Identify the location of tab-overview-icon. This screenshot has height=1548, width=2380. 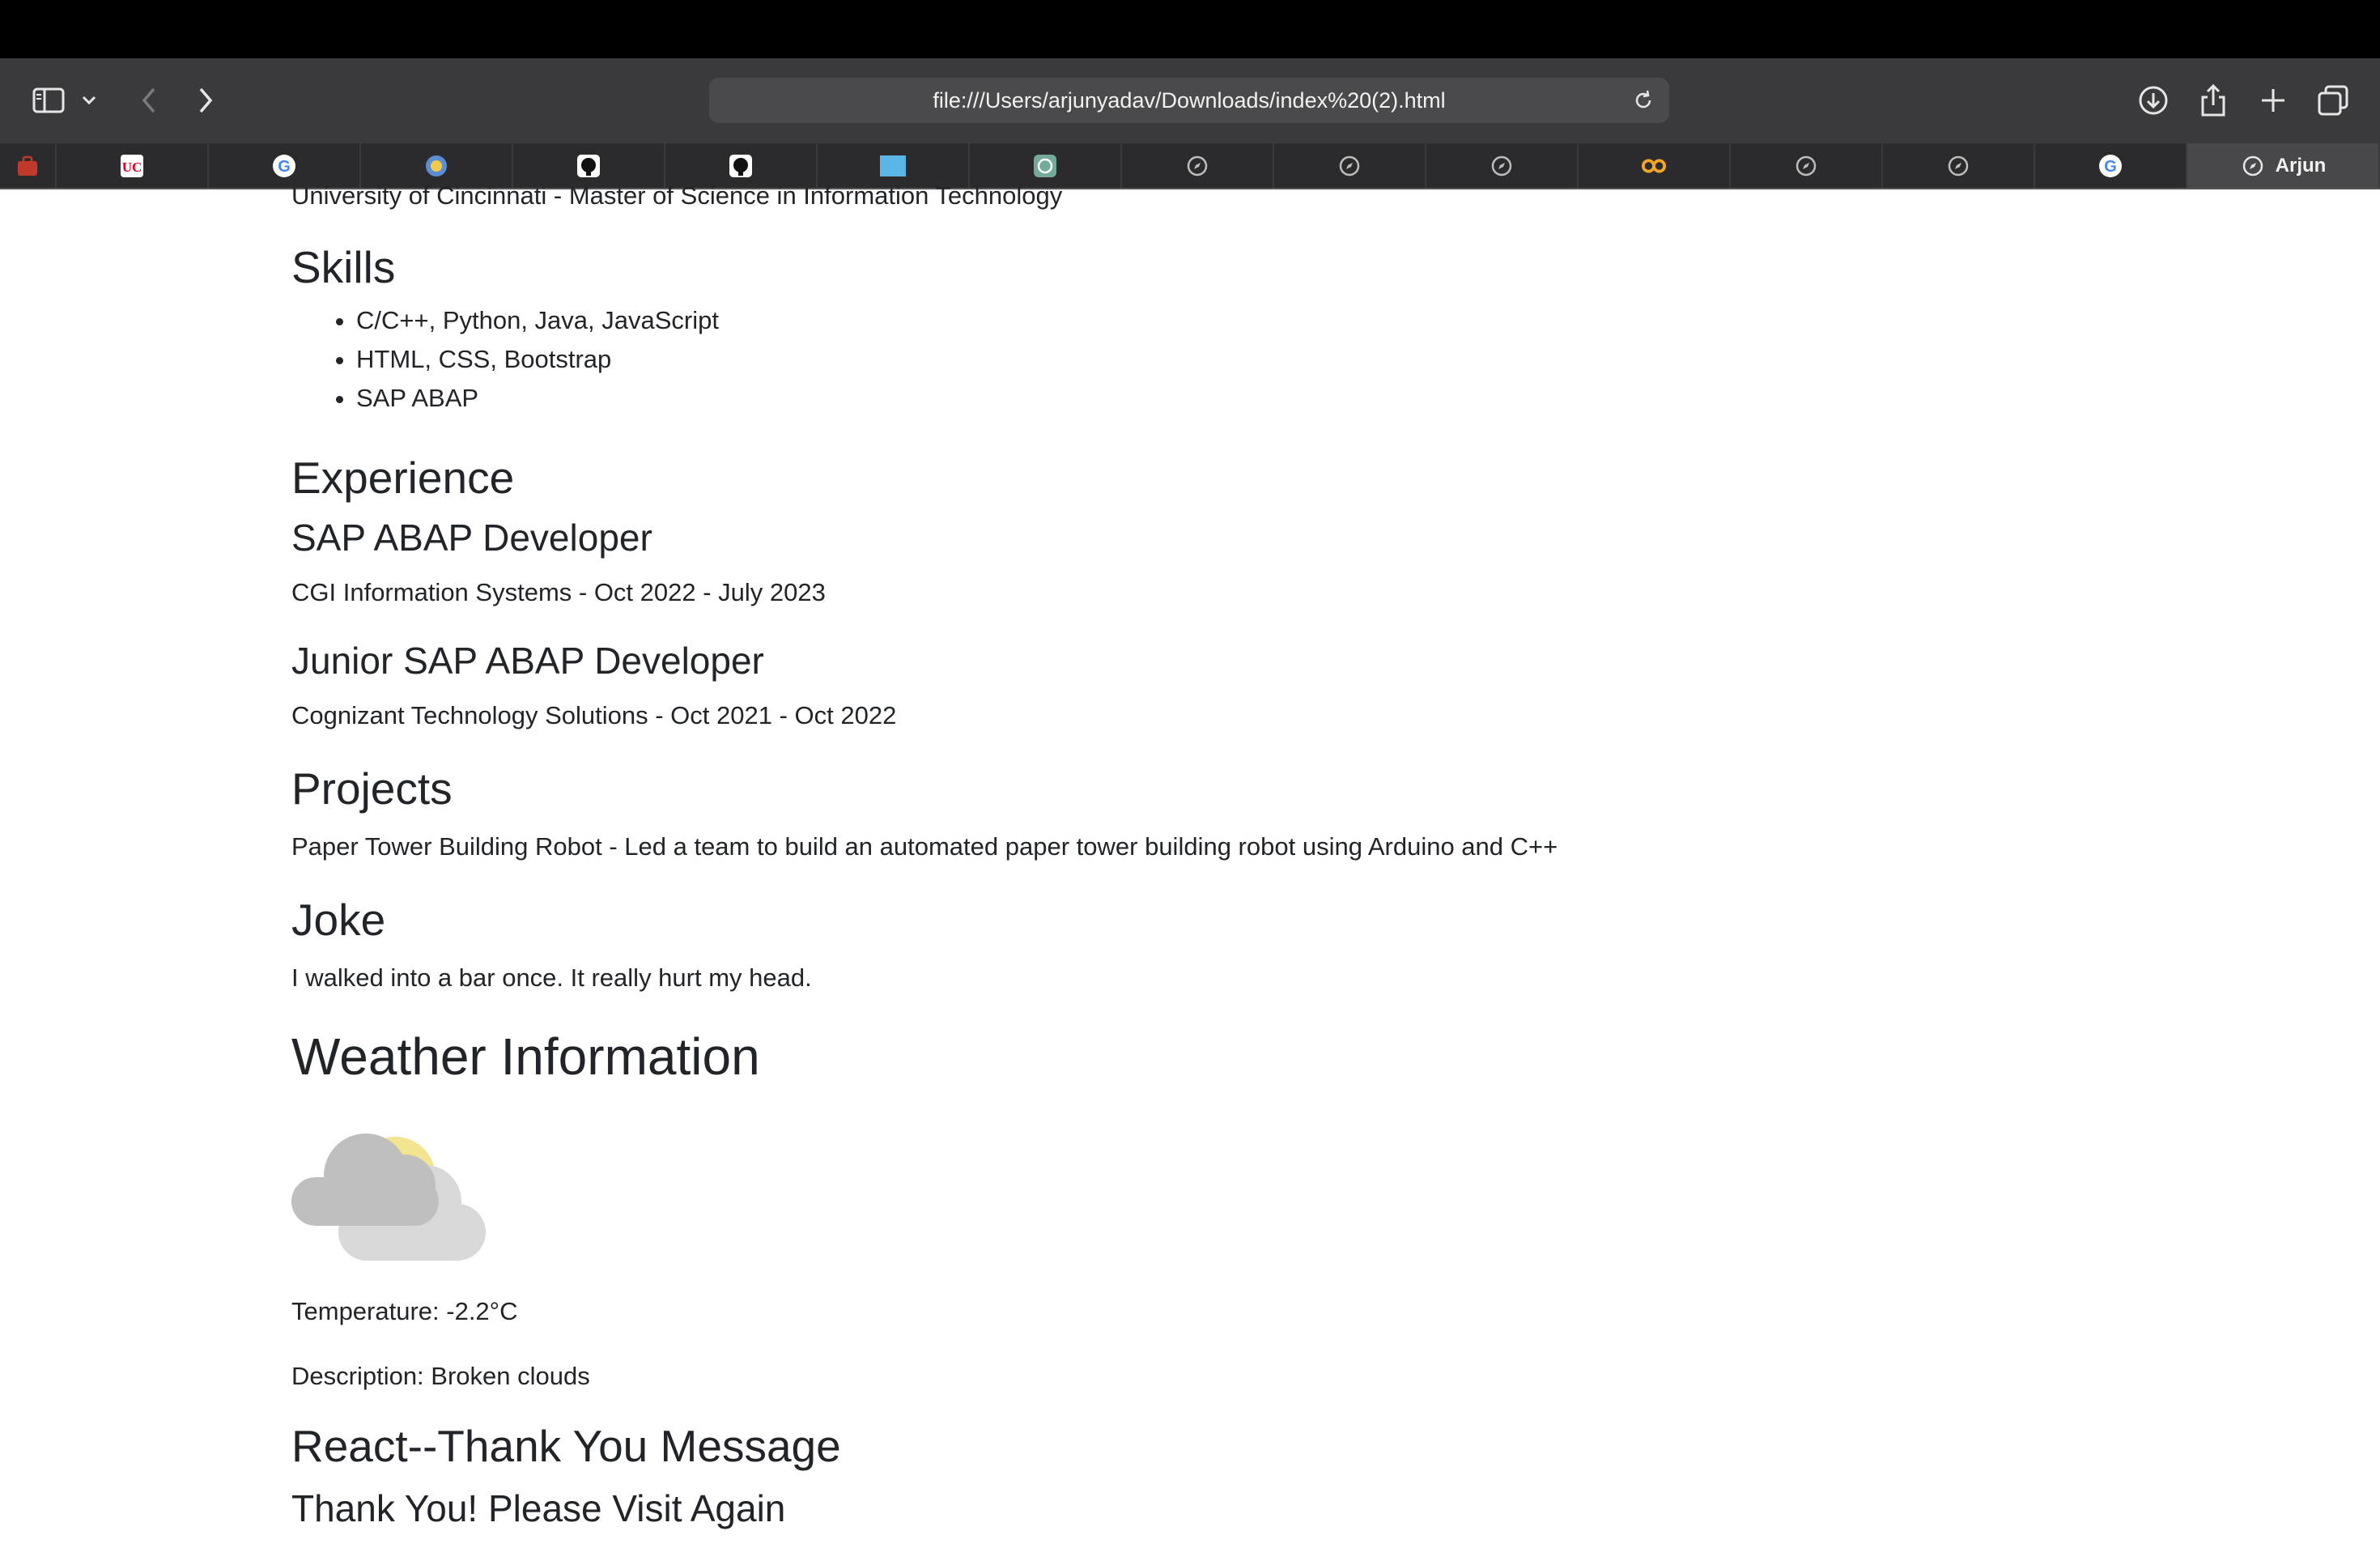
(2333, 100).